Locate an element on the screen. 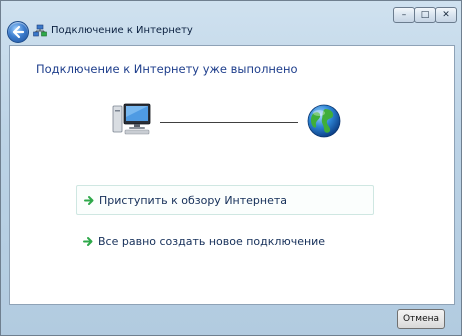 Image resolution: width=462 pixels, height=336 pixels. maximize-icon: □ is located at coordinates (425, 15).